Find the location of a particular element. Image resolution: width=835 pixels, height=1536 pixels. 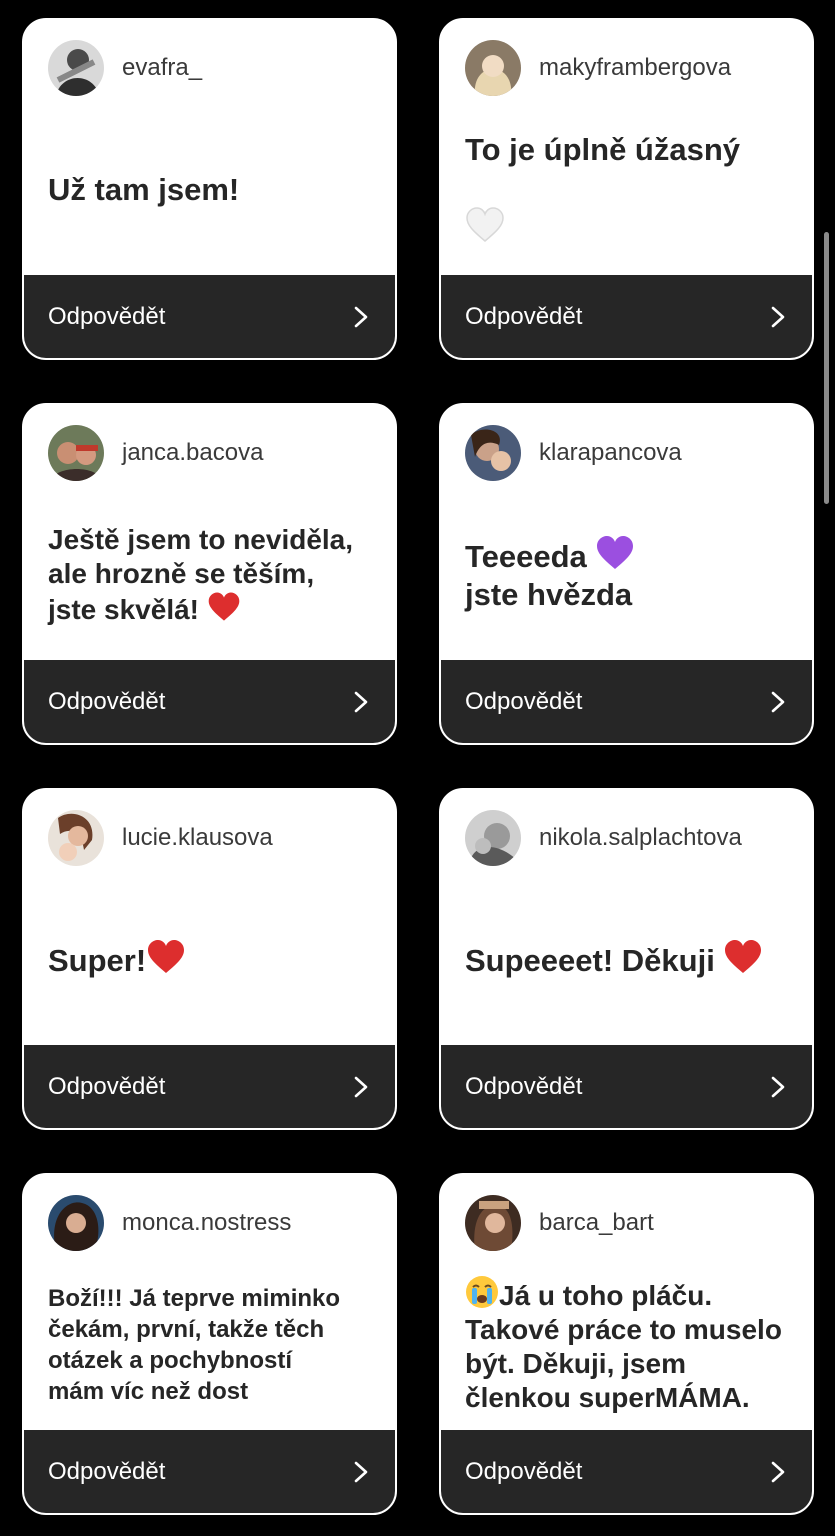

message-area: Supeeeet! Děkuji is located at coordinates (629, 959).